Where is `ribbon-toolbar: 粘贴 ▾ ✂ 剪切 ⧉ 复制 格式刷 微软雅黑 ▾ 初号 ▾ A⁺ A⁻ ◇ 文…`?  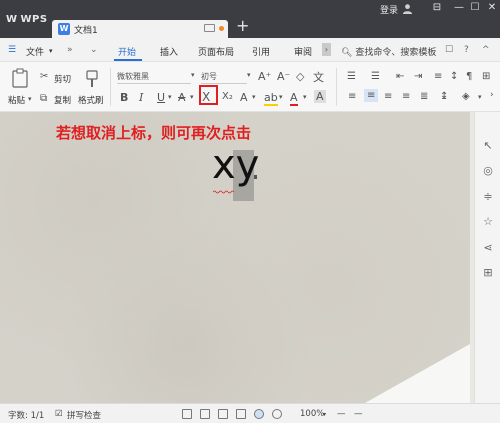 ribbon-toolbar: 粘贴 ▾ ✂ 剪切 ⧉ 复制 格式刷 微软雅黑 ▾ 初号 ▾ A⁺ A⁻ ◇ 文… is located at coordinates (250, 87).